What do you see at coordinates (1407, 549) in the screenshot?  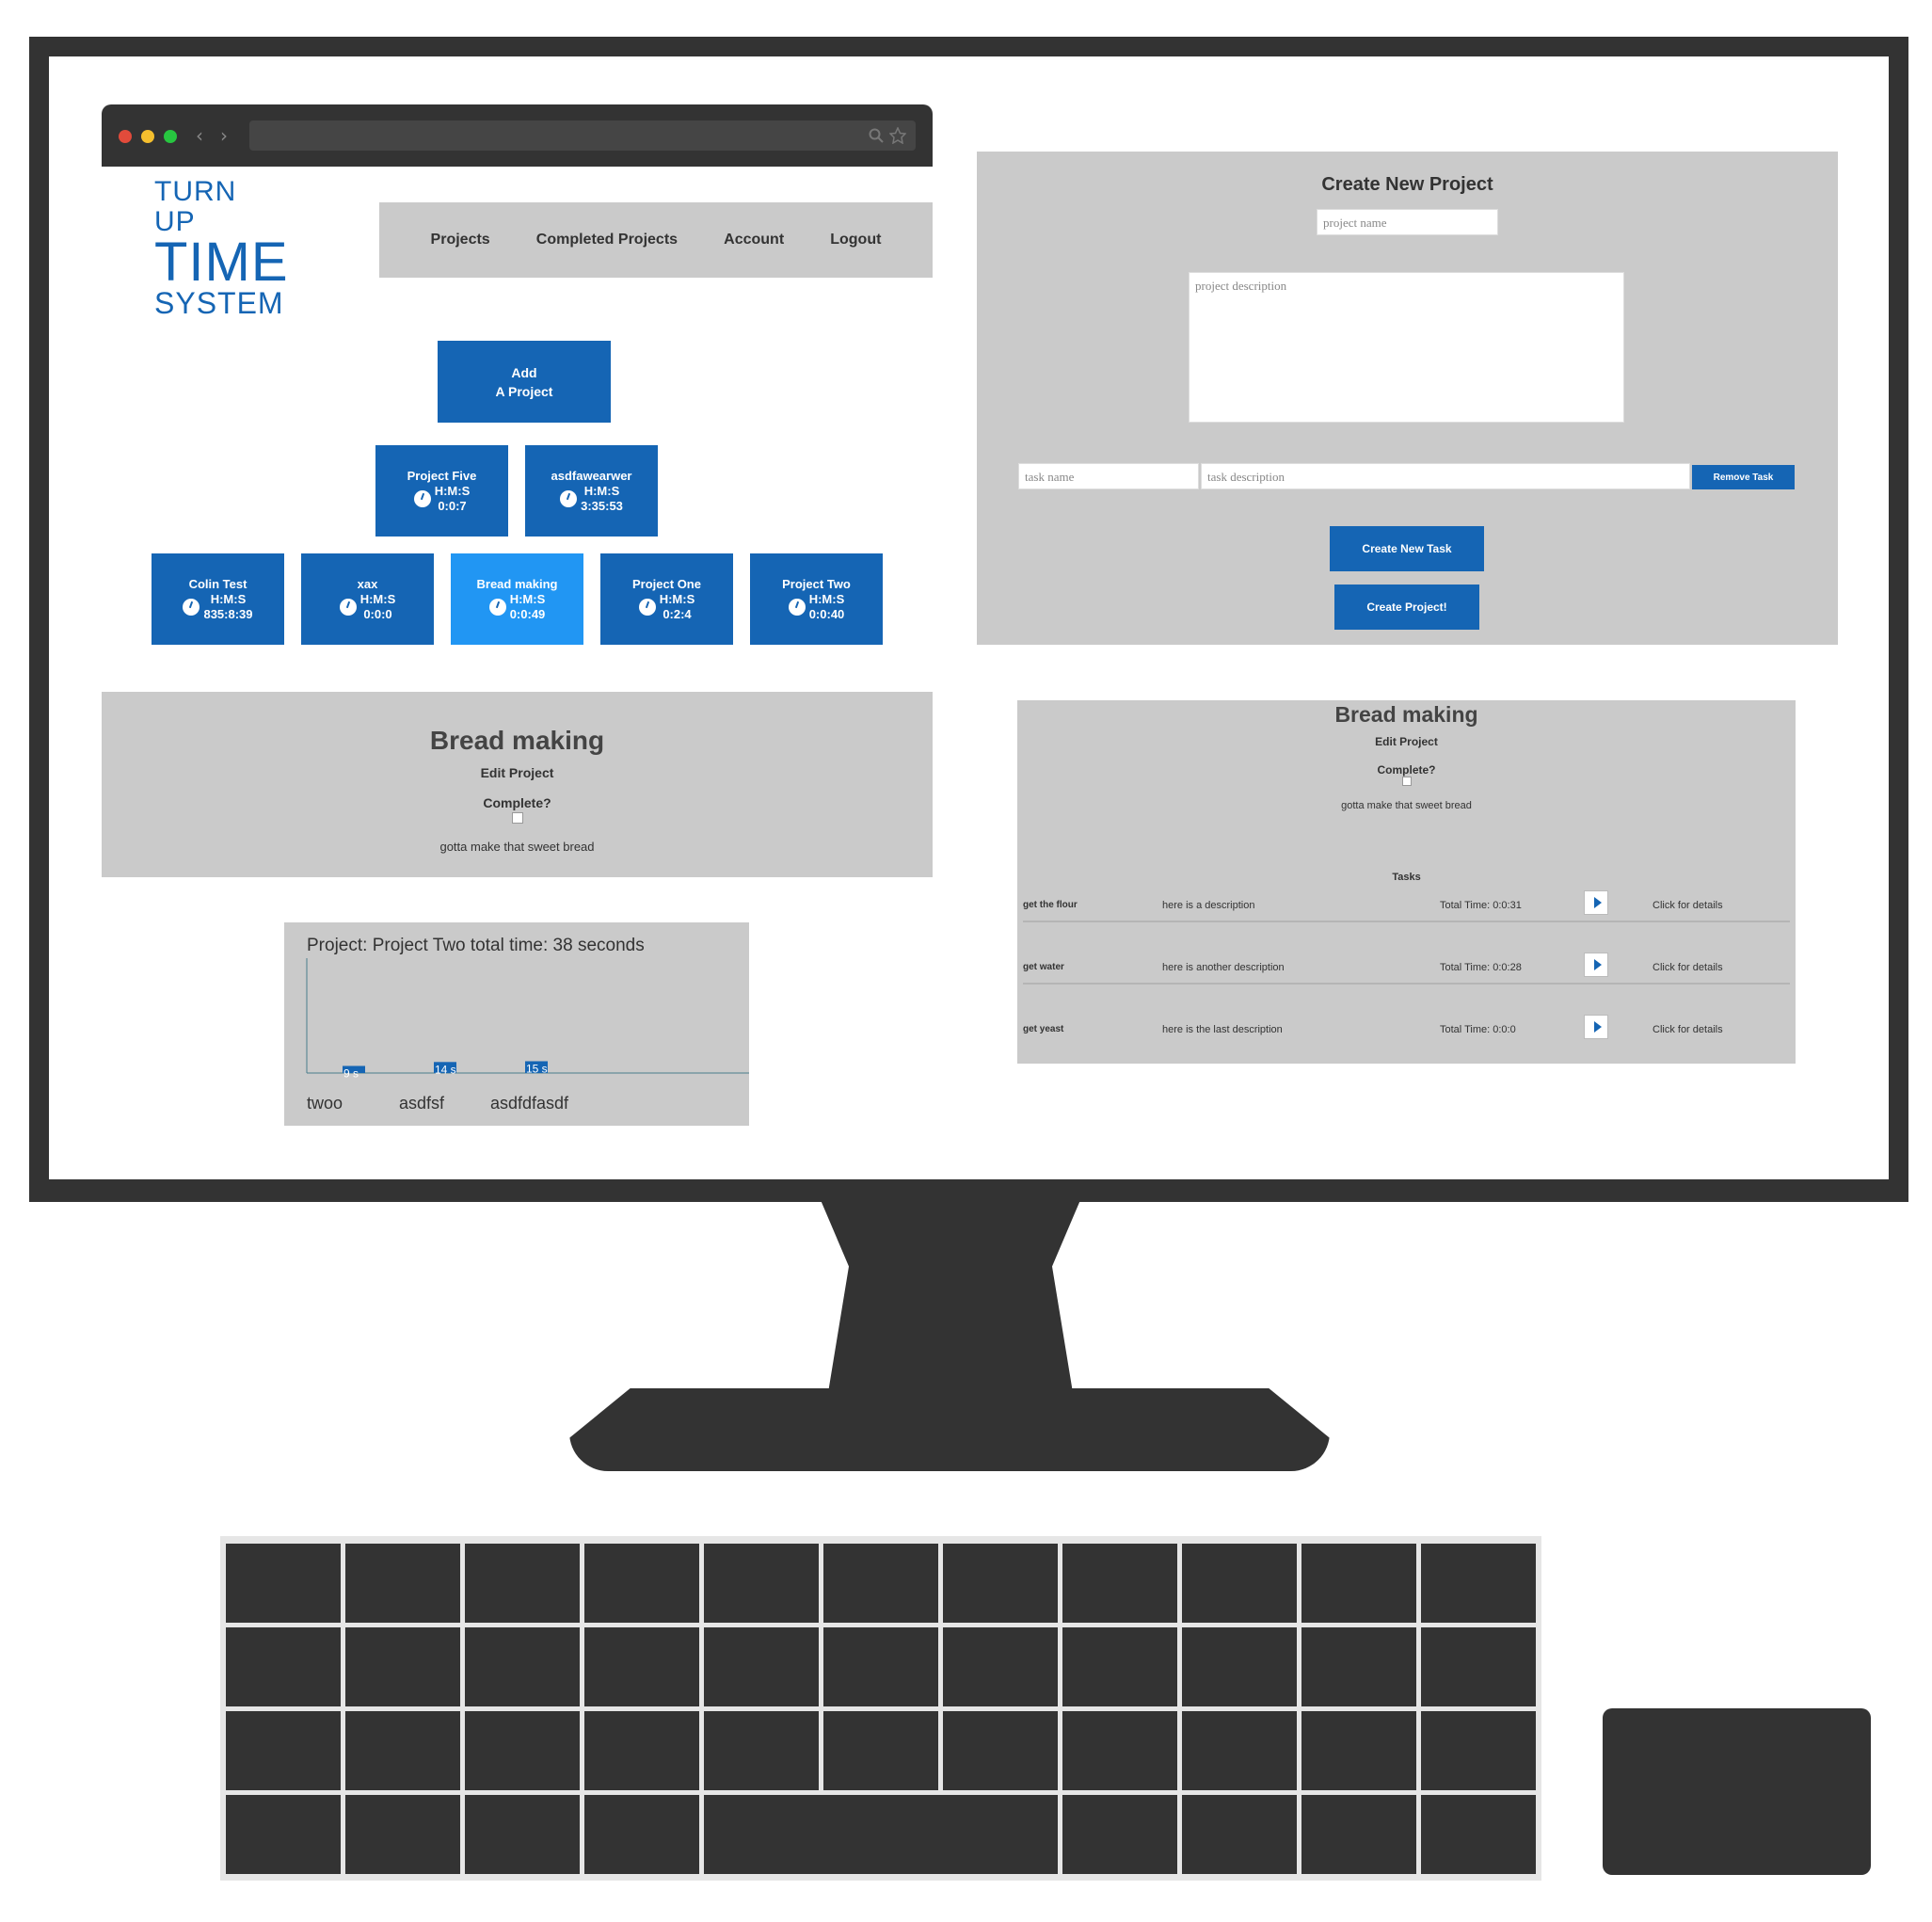 I see `create-new-task-button: Create New Task` at bounding box center [1407, 549].